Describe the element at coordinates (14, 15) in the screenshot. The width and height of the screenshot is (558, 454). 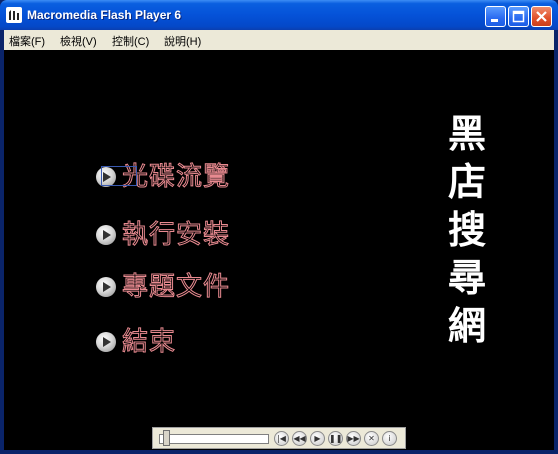
I see `flash-app-icon` at that location.